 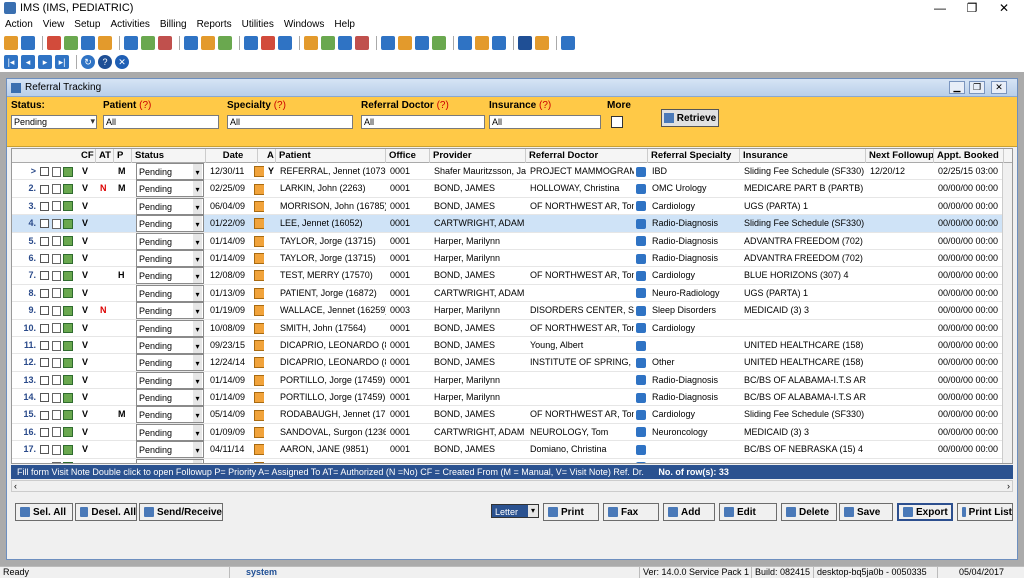 I want to click on fax-button: Fax, so click(x=631, y=512).